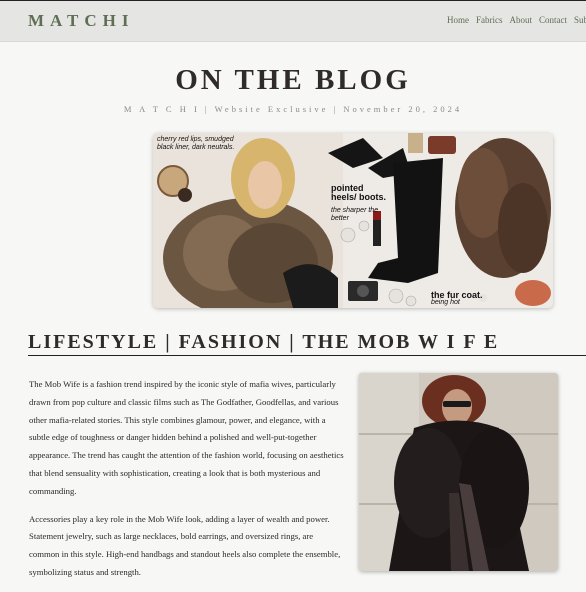 The height and width of the screenshot is (592, 586). What do you see at coordinates (445, 302) in the screenshot?
I see `caption-coat-sub: being hot` at bounding box center [445, 302].